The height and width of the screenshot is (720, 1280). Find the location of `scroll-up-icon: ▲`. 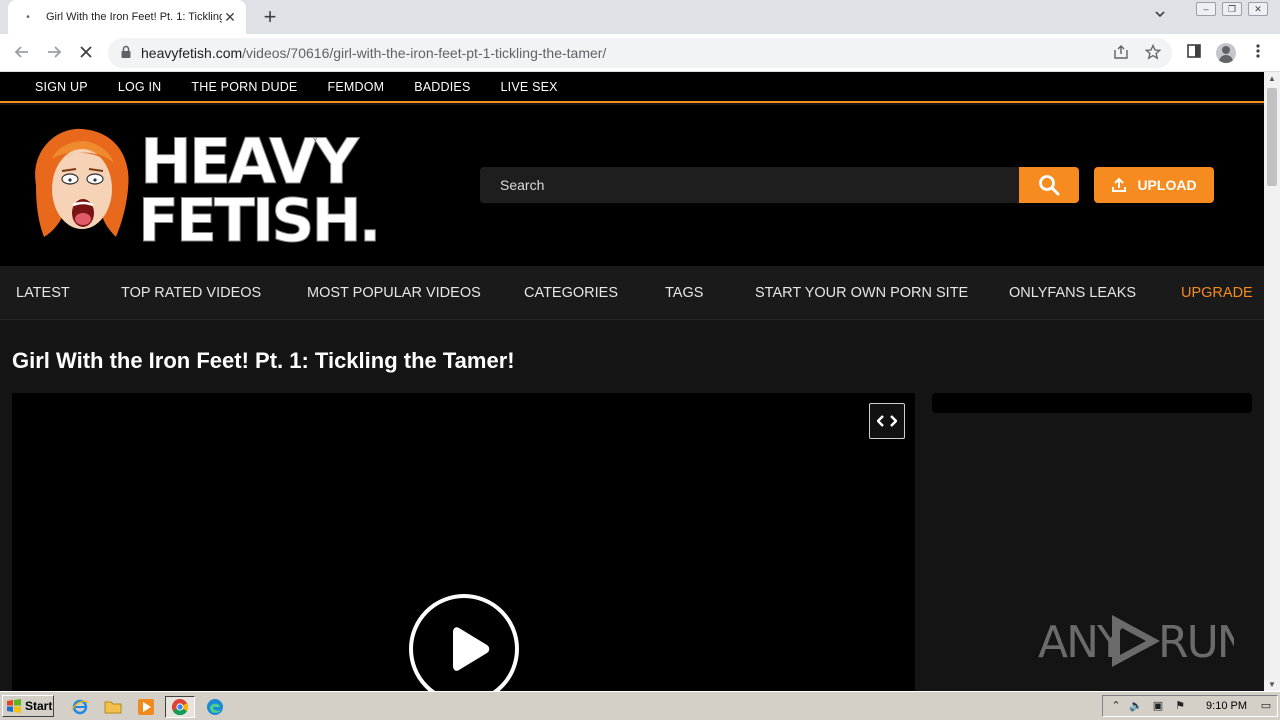

scroll-up-icon: ▲ is located at coordinates (1272, 78).